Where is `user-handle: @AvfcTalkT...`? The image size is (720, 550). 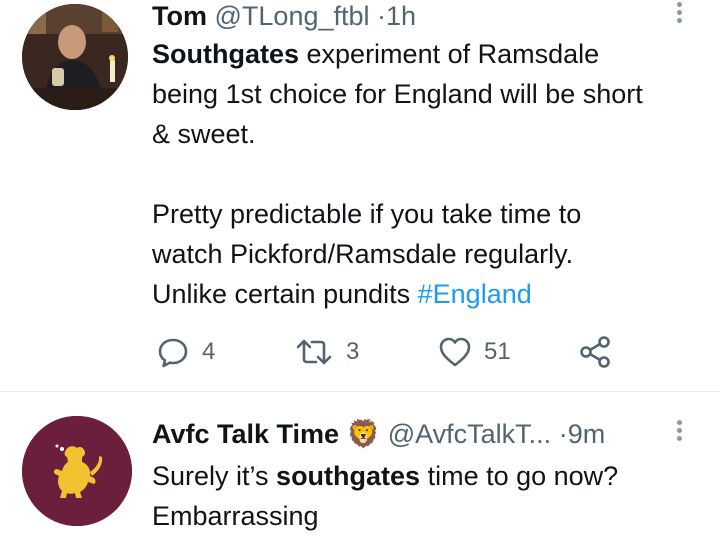
user-handle: @AvfcTalkT... is located at coordinates (469, 434).